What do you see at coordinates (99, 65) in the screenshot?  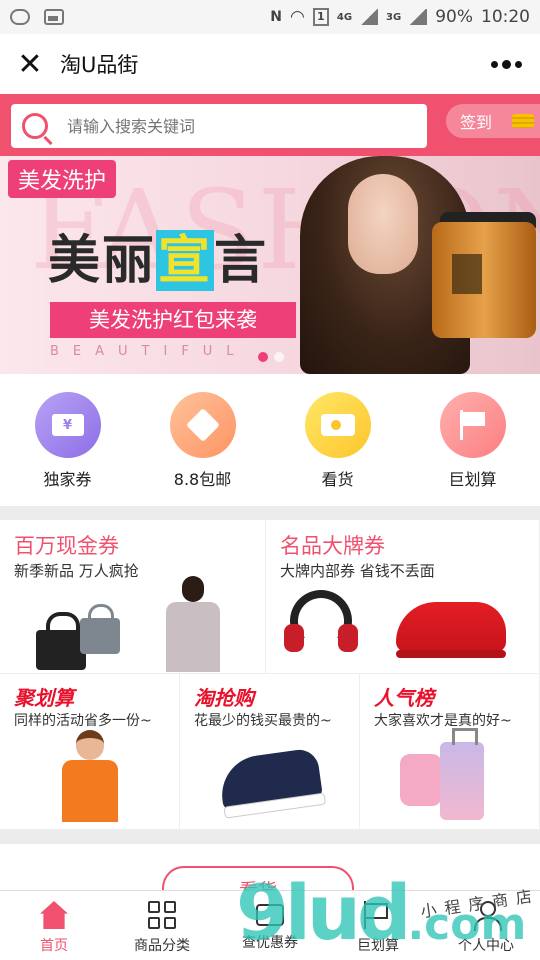 I see `page-title: 淘U品街` at bounding box center [99, 65].